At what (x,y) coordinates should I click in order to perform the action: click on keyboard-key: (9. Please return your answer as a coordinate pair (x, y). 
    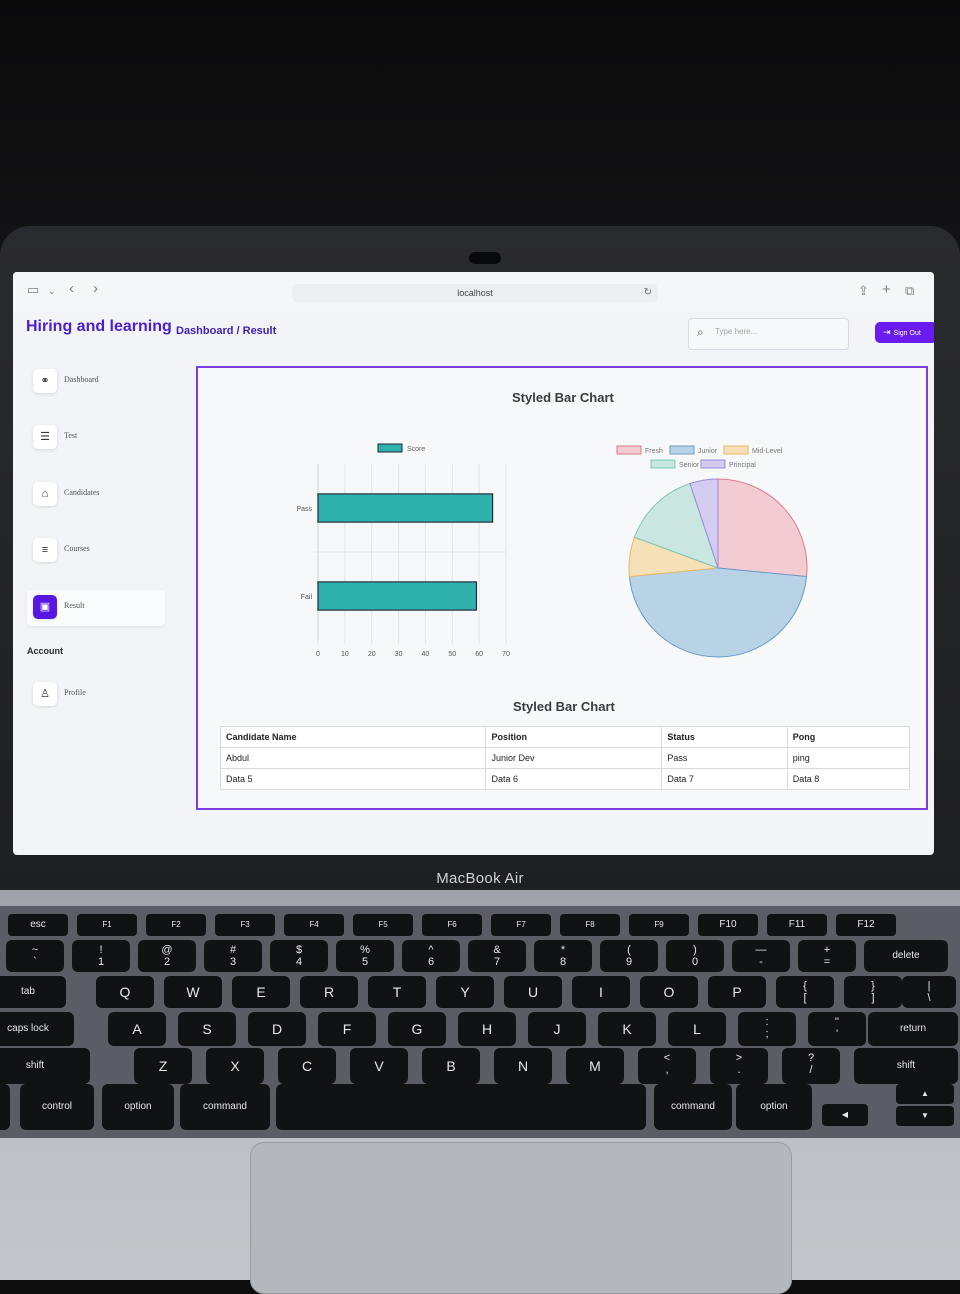
    Looking at the image, I should click on (629, 956).